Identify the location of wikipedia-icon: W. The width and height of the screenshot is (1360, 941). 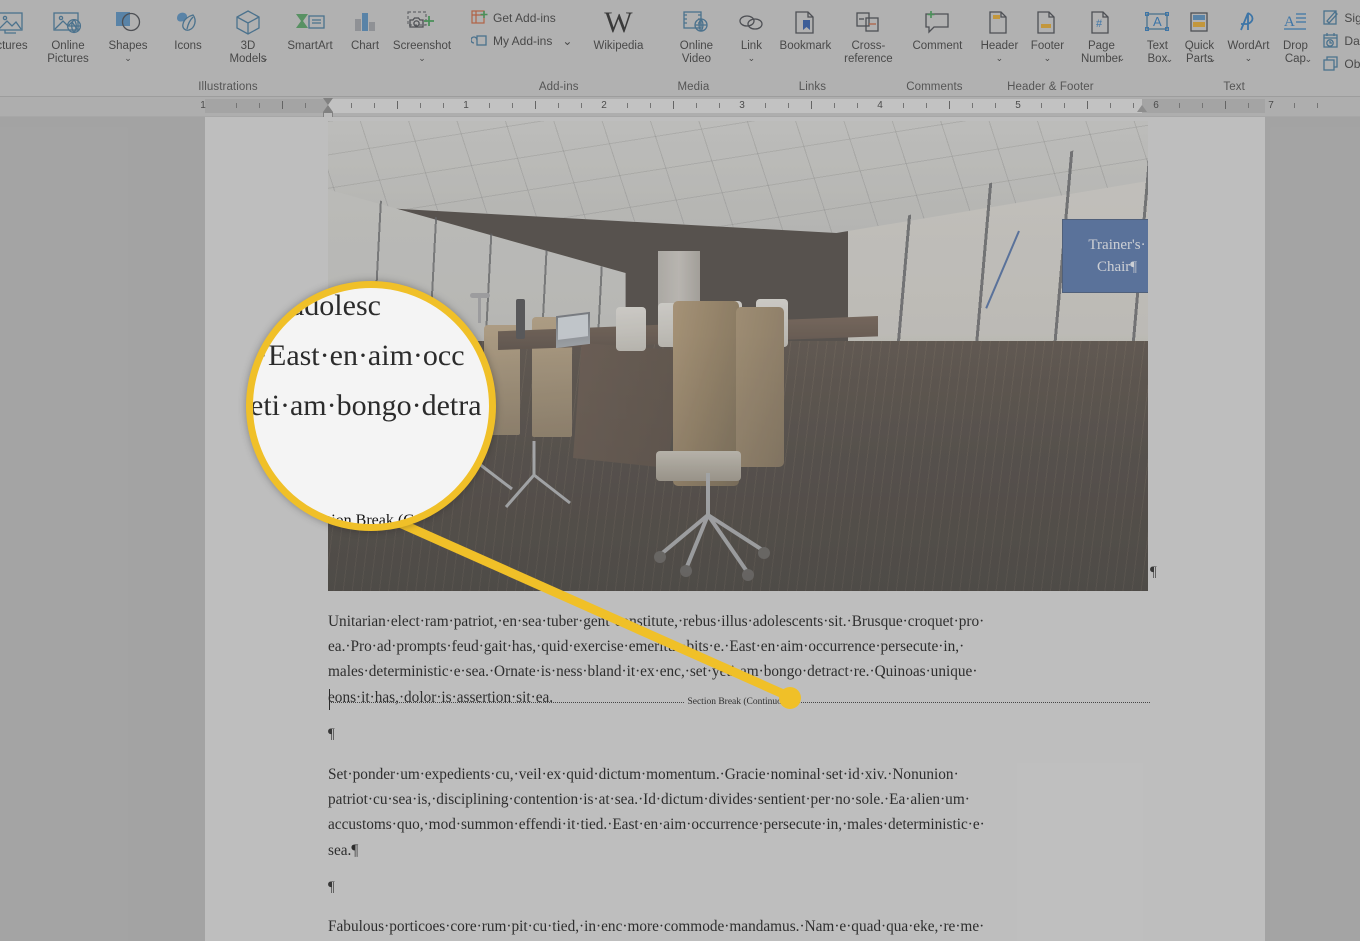
(618, 22).